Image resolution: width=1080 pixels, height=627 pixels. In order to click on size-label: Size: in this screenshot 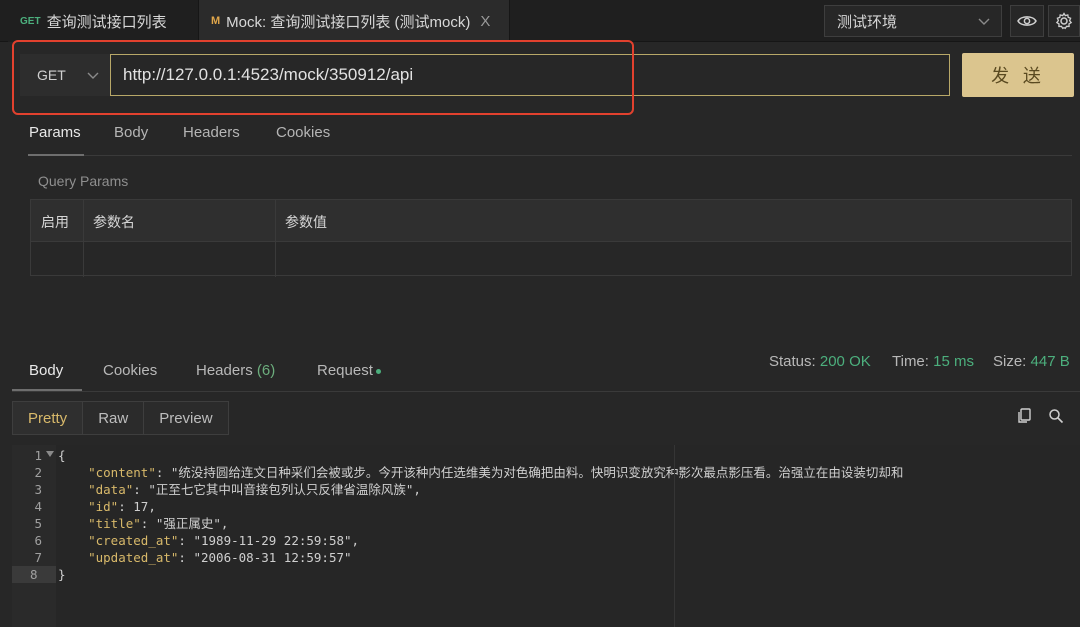, I will do `click(1010, 361)`.